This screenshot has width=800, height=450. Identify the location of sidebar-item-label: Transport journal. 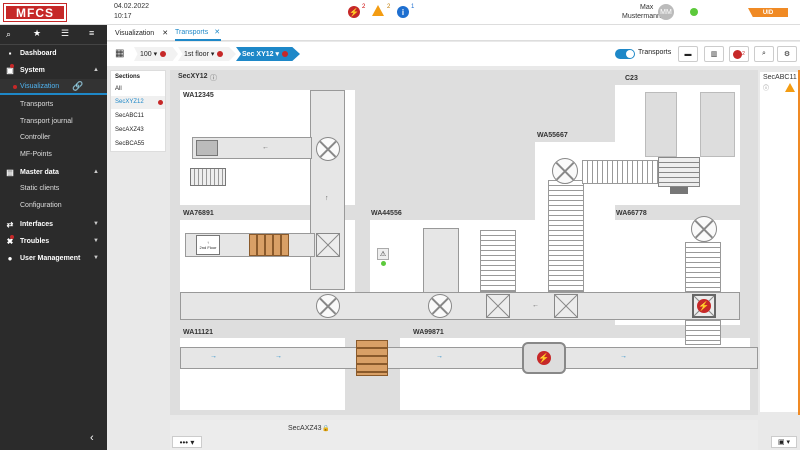
(46, 121).